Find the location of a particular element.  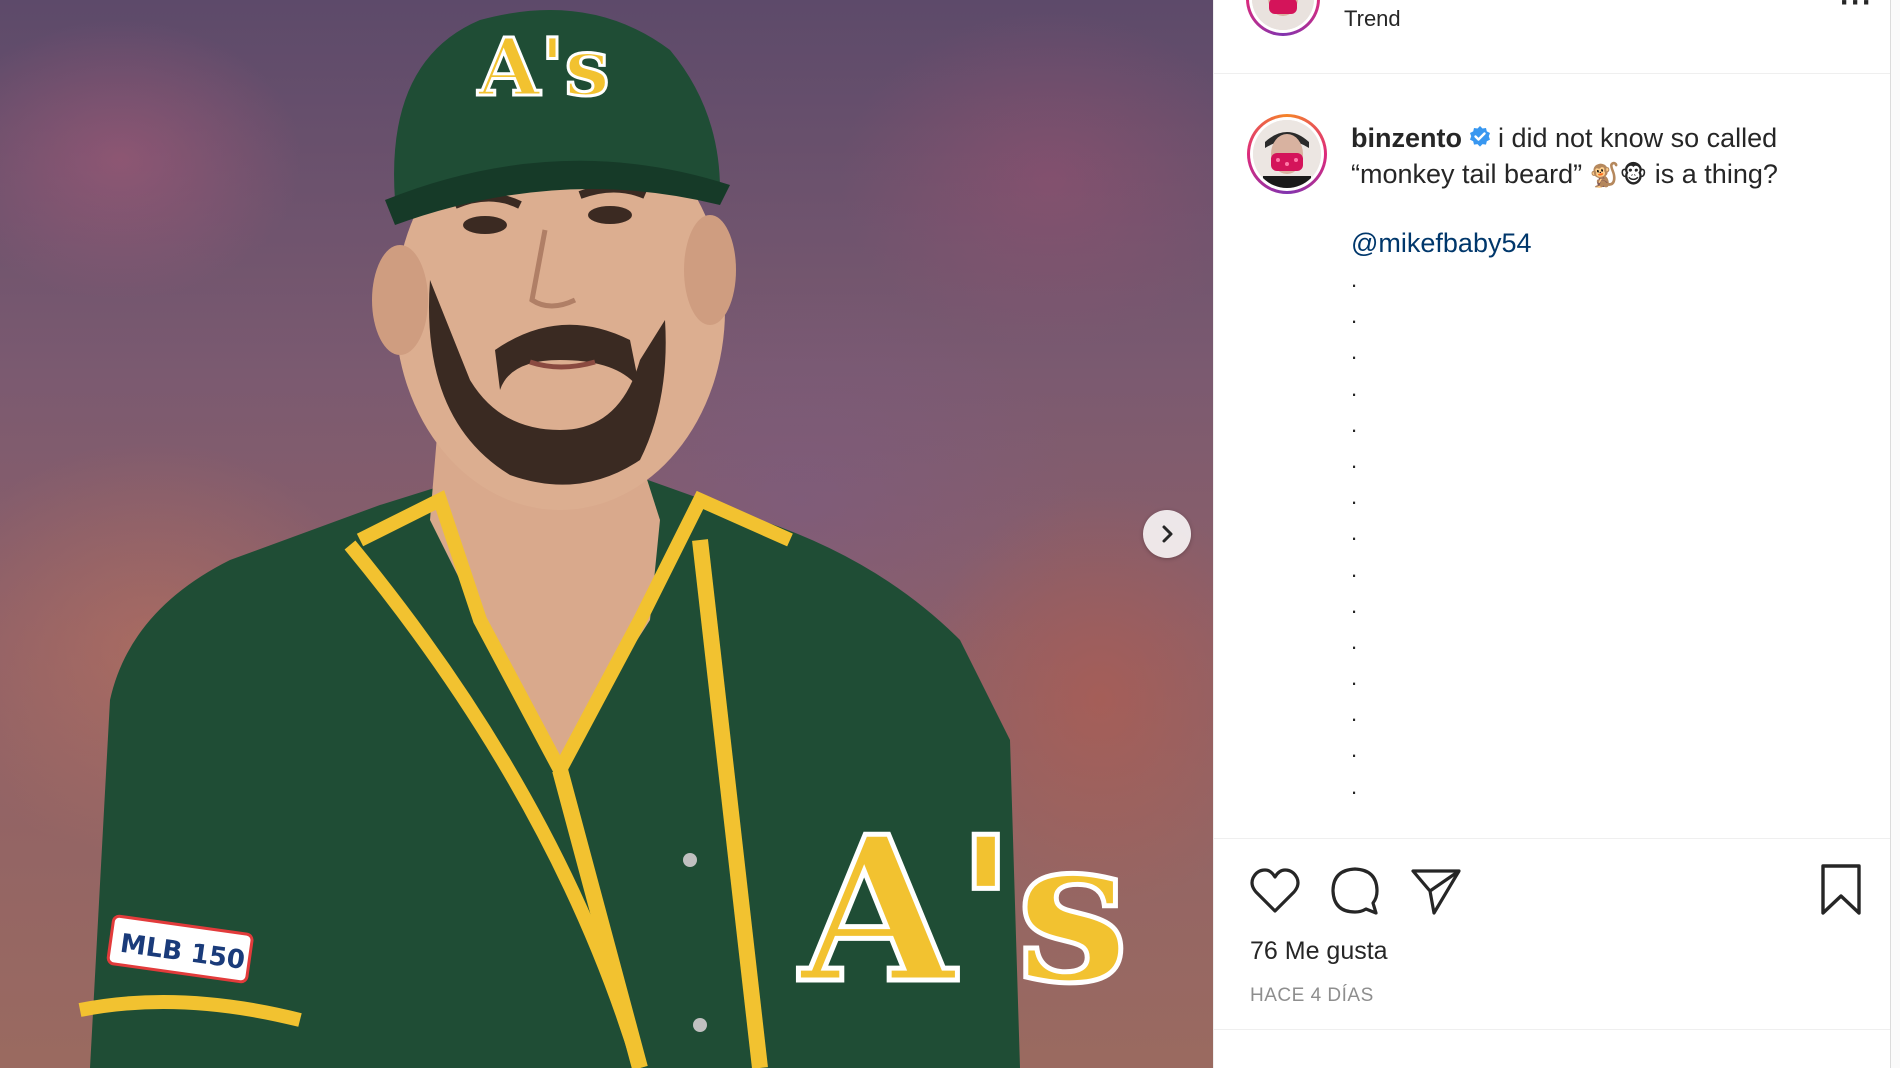

caption-dots: . . . . . . . . . . . . . . . is located at coordinates (1361, 540).